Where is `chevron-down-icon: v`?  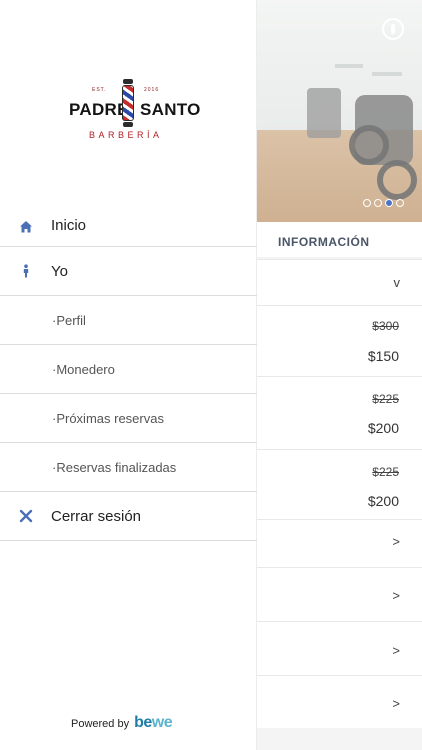
chevron-down-icon: v is located at coordinates (397, 282).